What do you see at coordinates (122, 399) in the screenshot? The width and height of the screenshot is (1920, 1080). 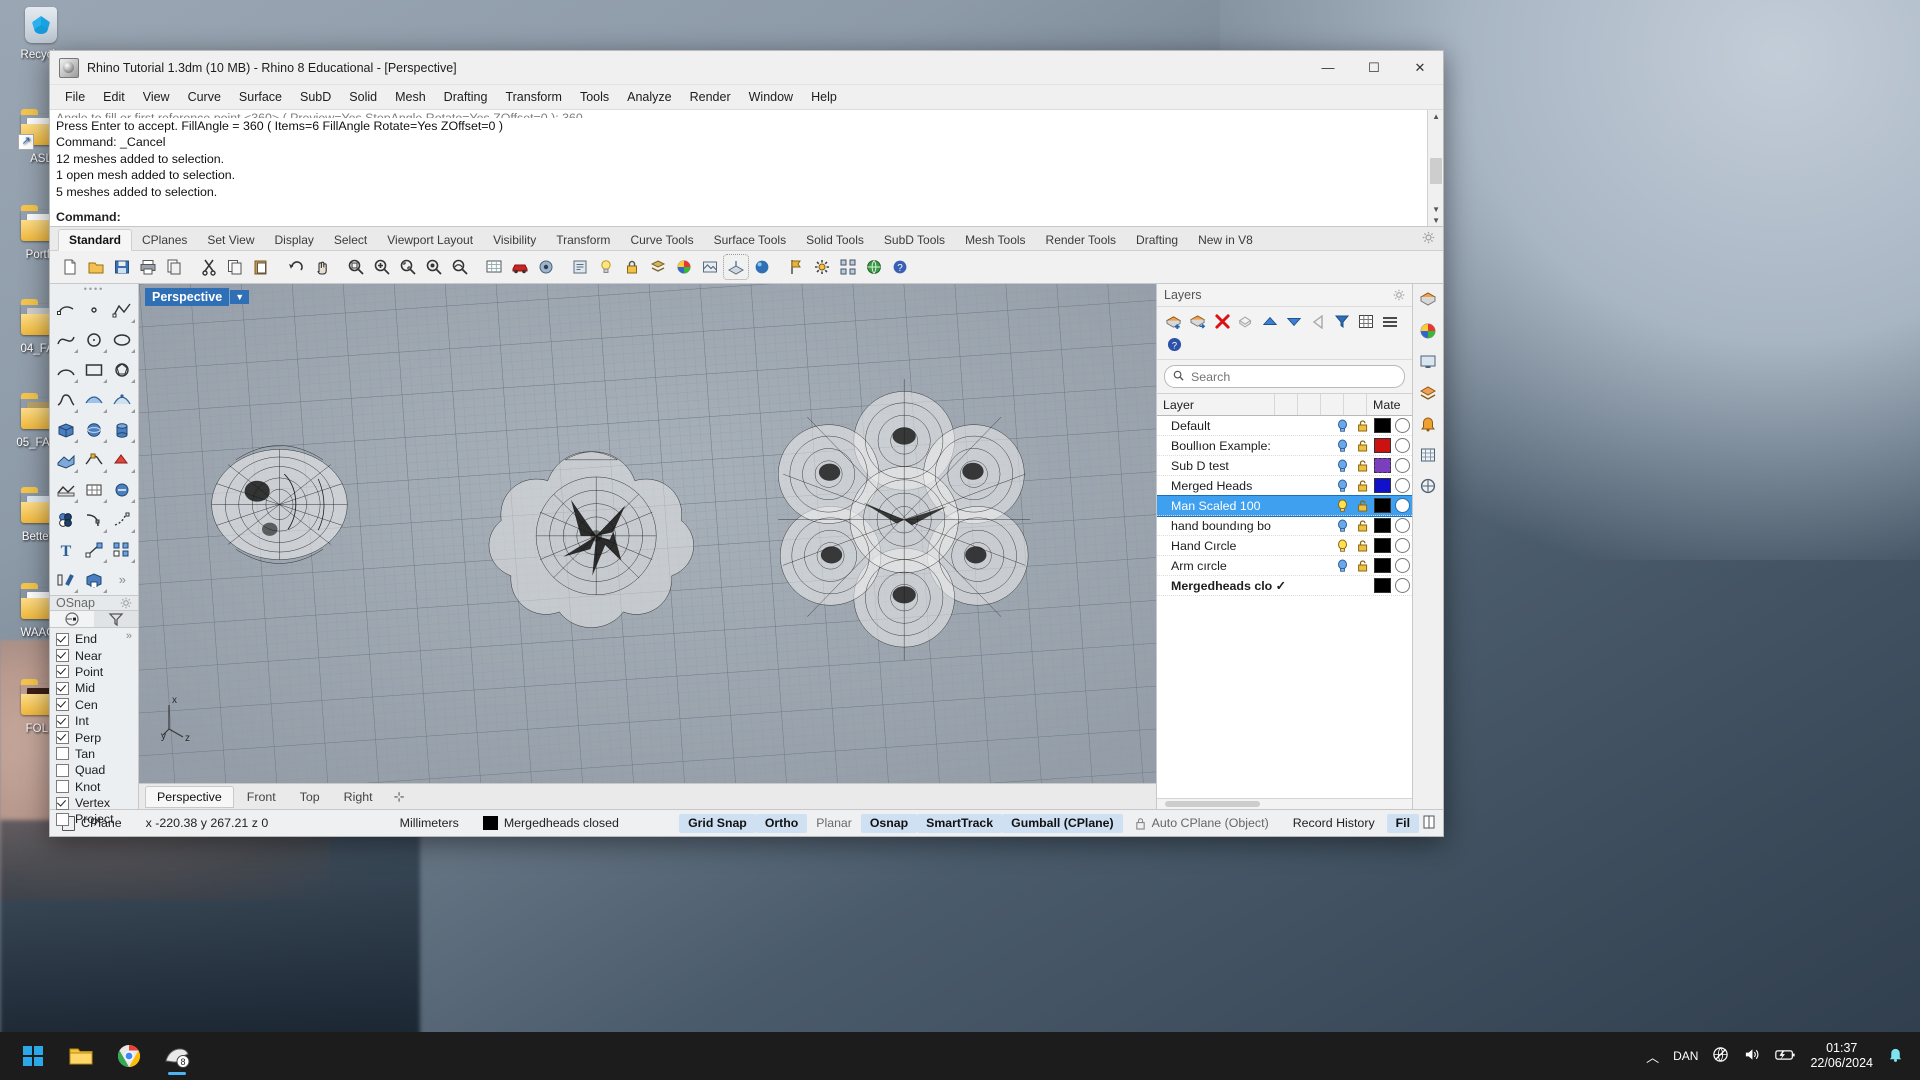 I see `surface-edit-icon` at bounding box center [122, 399].